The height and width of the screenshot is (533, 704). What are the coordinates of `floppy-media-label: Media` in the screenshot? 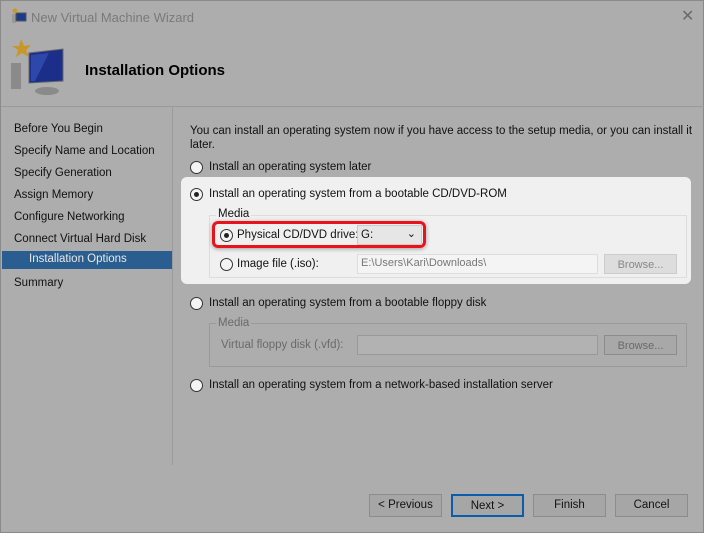 It's located at (234, 323).